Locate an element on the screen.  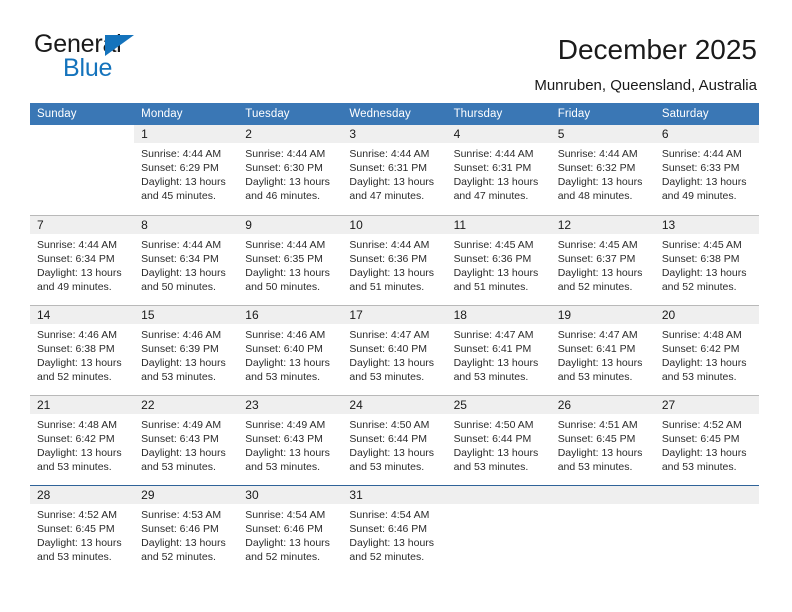
sunset-text: Sunset: 6:45 PM is located at coordinates (596, 438).